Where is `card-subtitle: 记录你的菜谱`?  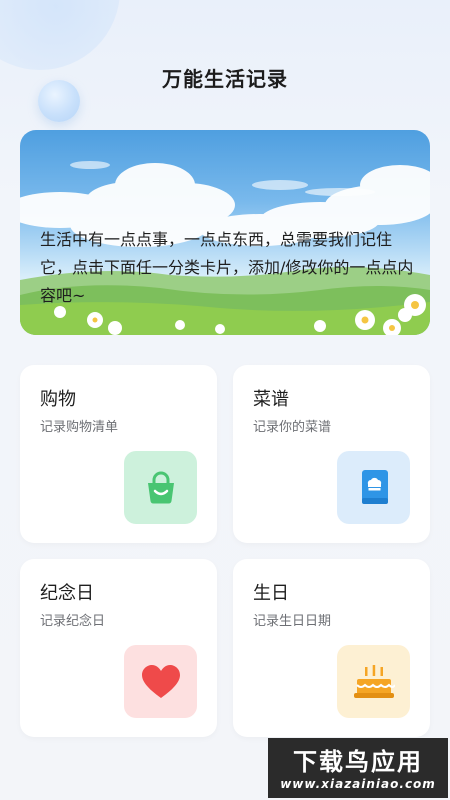 card-subtitle: 记录你的菜谱 is located at coordinates (292, 427).